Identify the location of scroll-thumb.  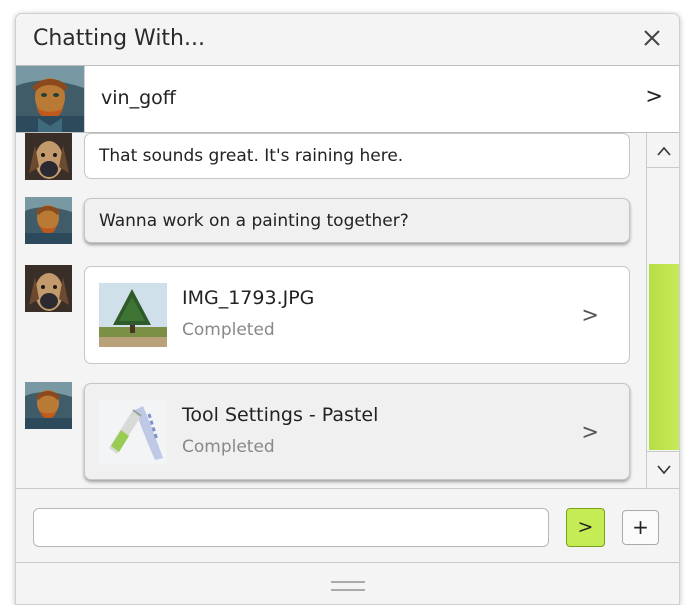
(664, 357).